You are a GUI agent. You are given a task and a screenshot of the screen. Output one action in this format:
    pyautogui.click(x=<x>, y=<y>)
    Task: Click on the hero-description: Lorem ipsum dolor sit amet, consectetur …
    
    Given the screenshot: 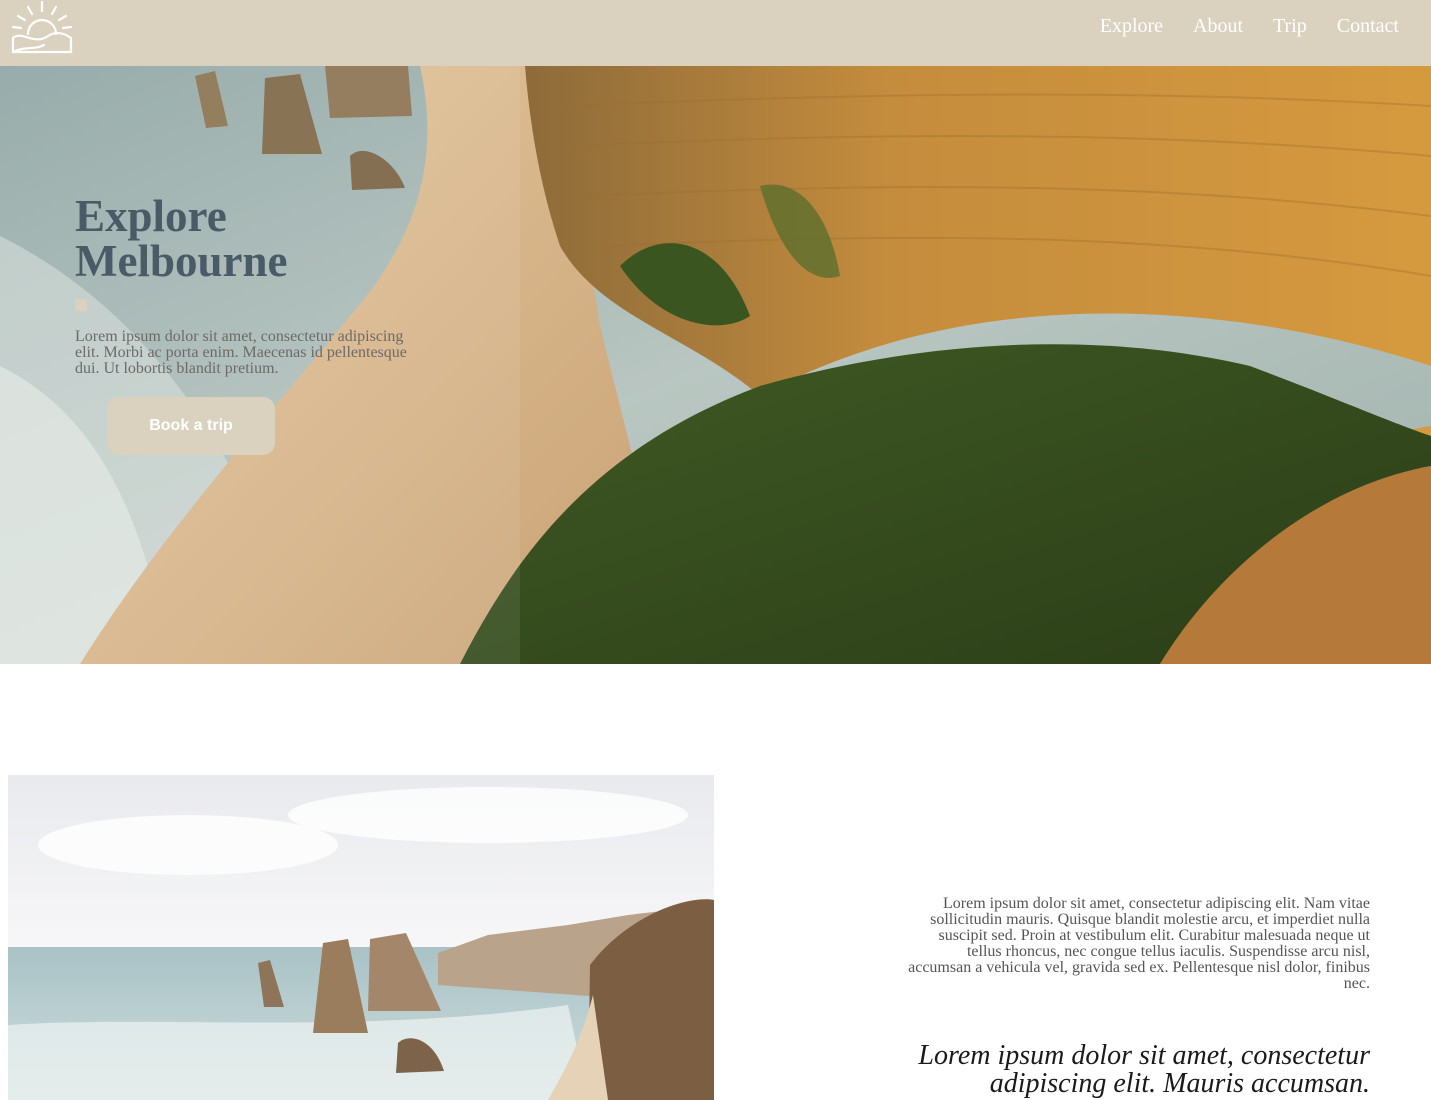 What is the action you would take?
    pyautogui.click(x=241, y=352)
    